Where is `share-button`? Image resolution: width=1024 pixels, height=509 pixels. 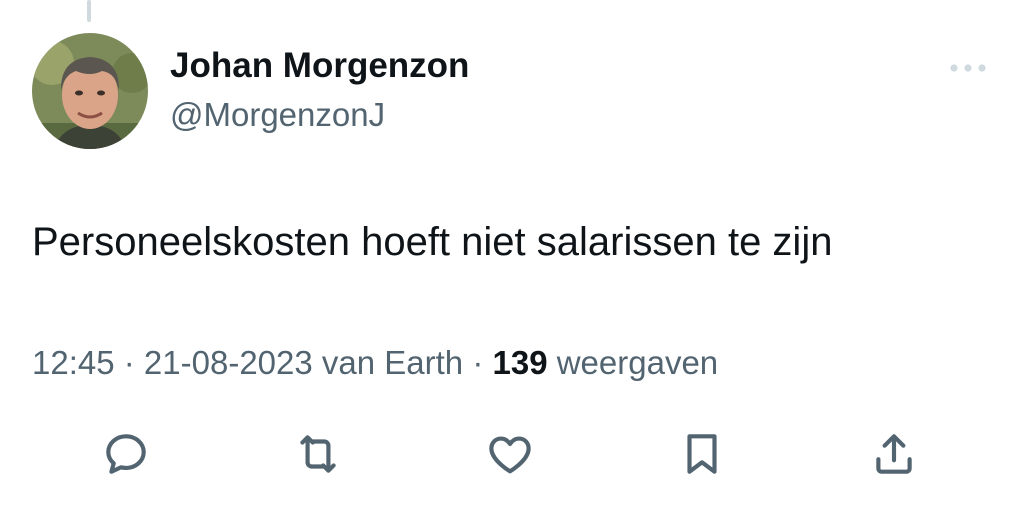 share-button is located at coordinates (894, 454).